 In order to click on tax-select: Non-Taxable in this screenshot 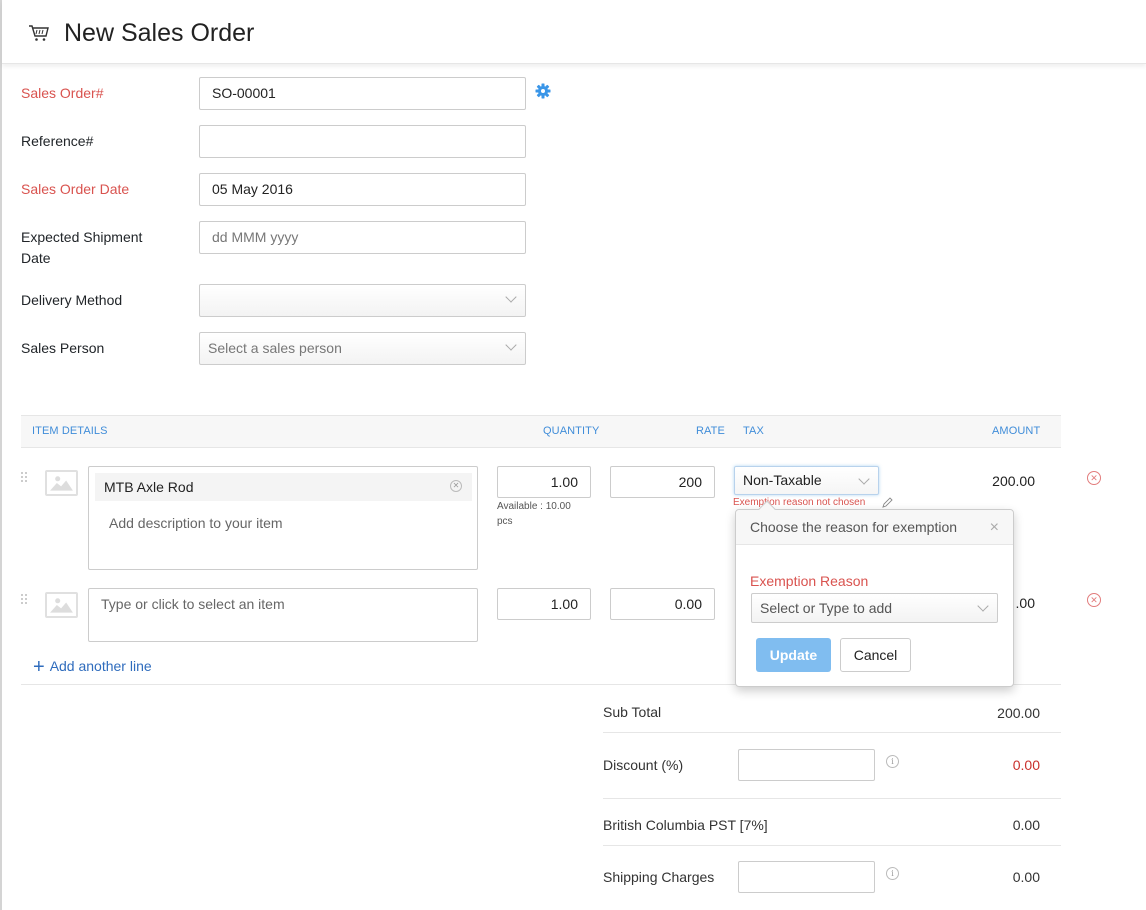, I will do `click(806, 480)`.